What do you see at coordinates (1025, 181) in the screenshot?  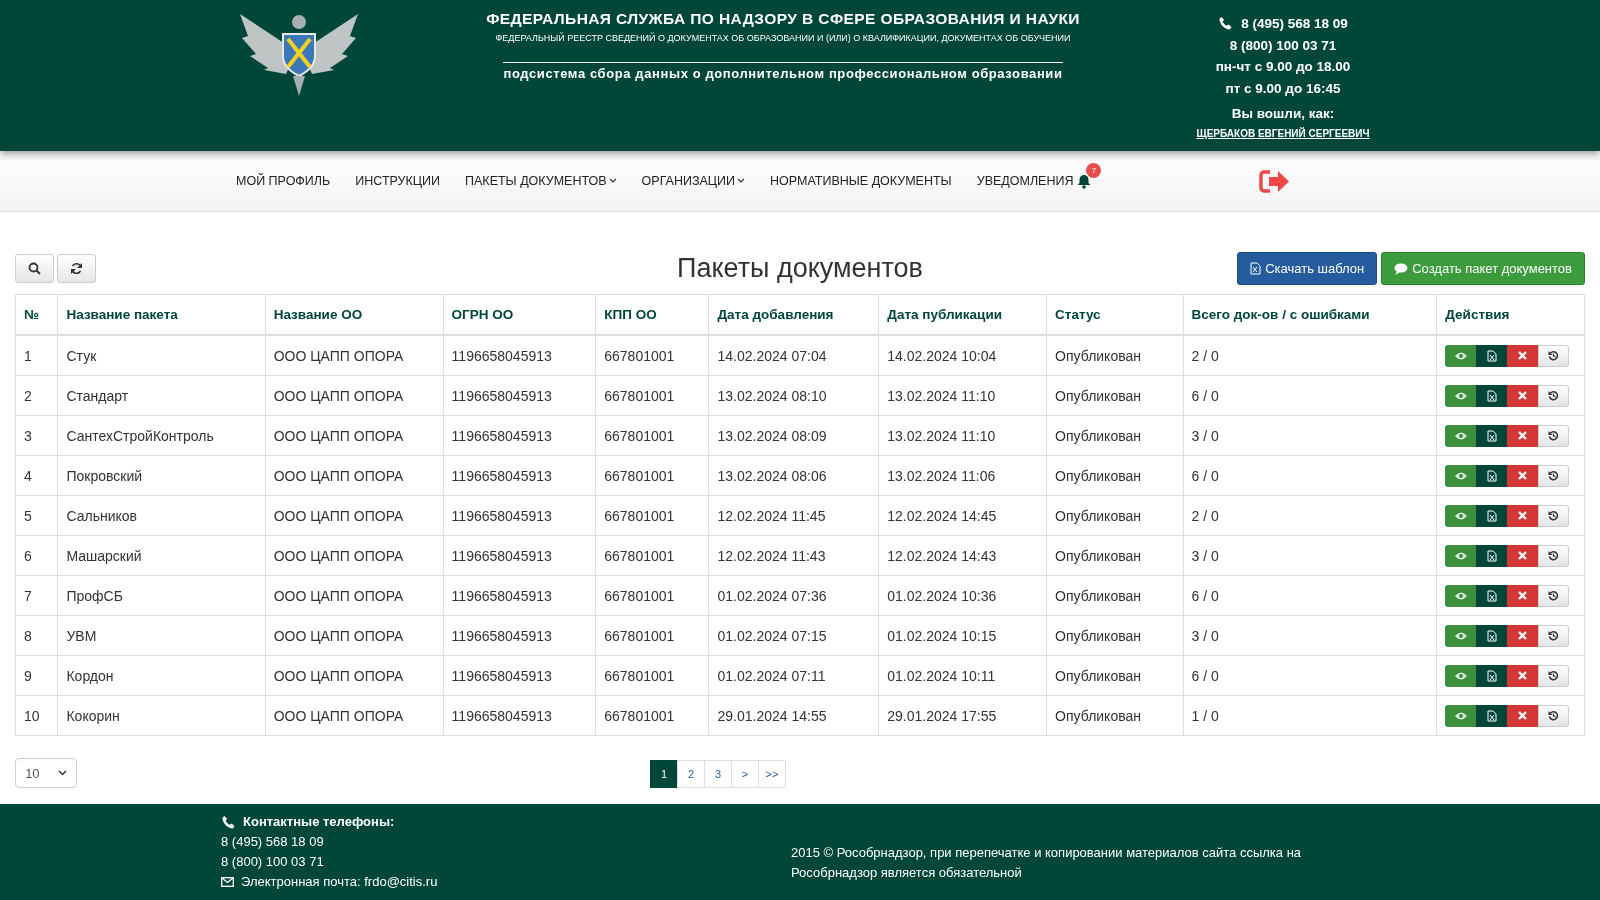 I see `nav-link: УВЕДОМЛЕНИЯ` at bounding box center [1025, 181].